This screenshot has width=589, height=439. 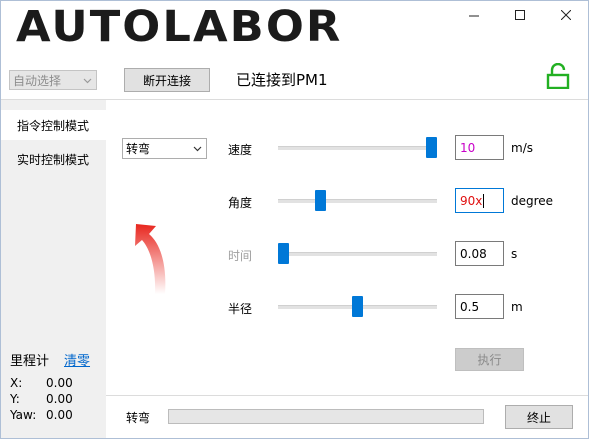 I want to click on speed-input-value: 10, so click(x=468, y=147).